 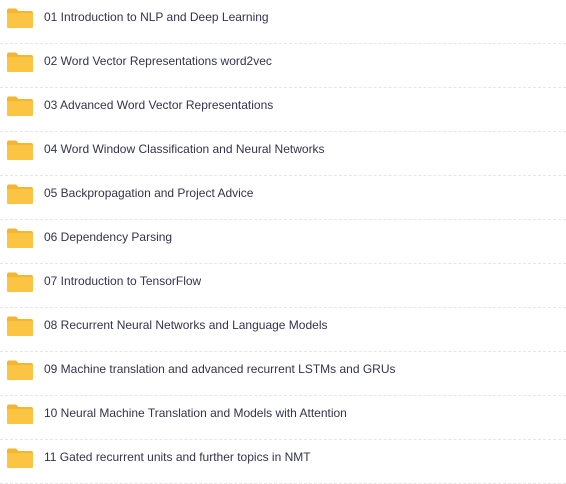 I want to click on folder-name: 02 Word Vector Representations word2vec, so click(x=158, y=61).